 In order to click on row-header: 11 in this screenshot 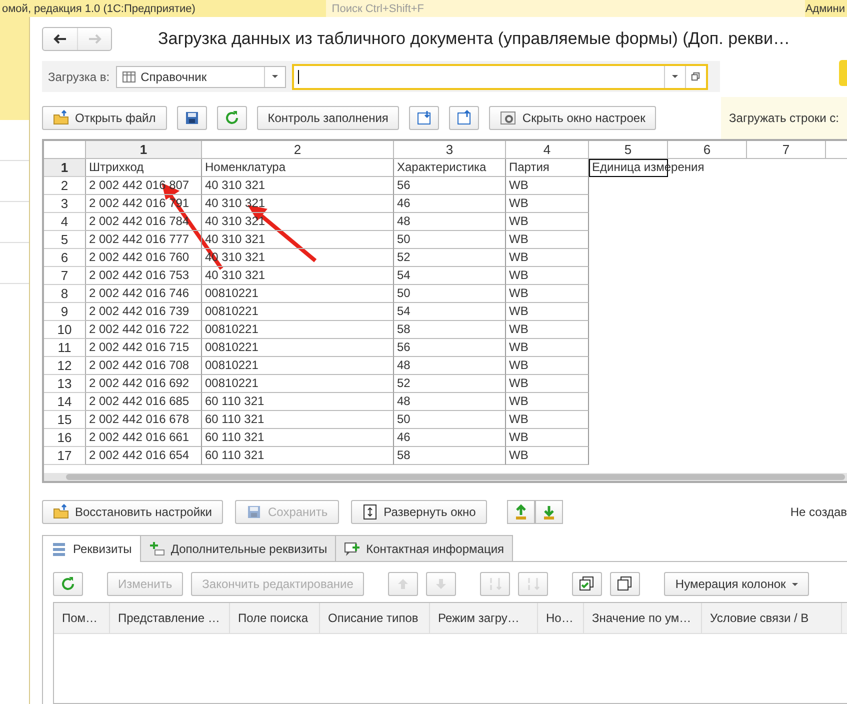, I will do `click(65, 348)`.